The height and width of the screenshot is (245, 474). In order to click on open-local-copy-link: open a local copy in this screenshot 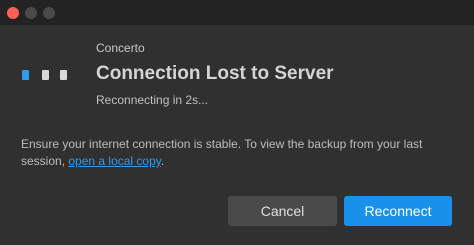, I will do `click(114, 161)`.